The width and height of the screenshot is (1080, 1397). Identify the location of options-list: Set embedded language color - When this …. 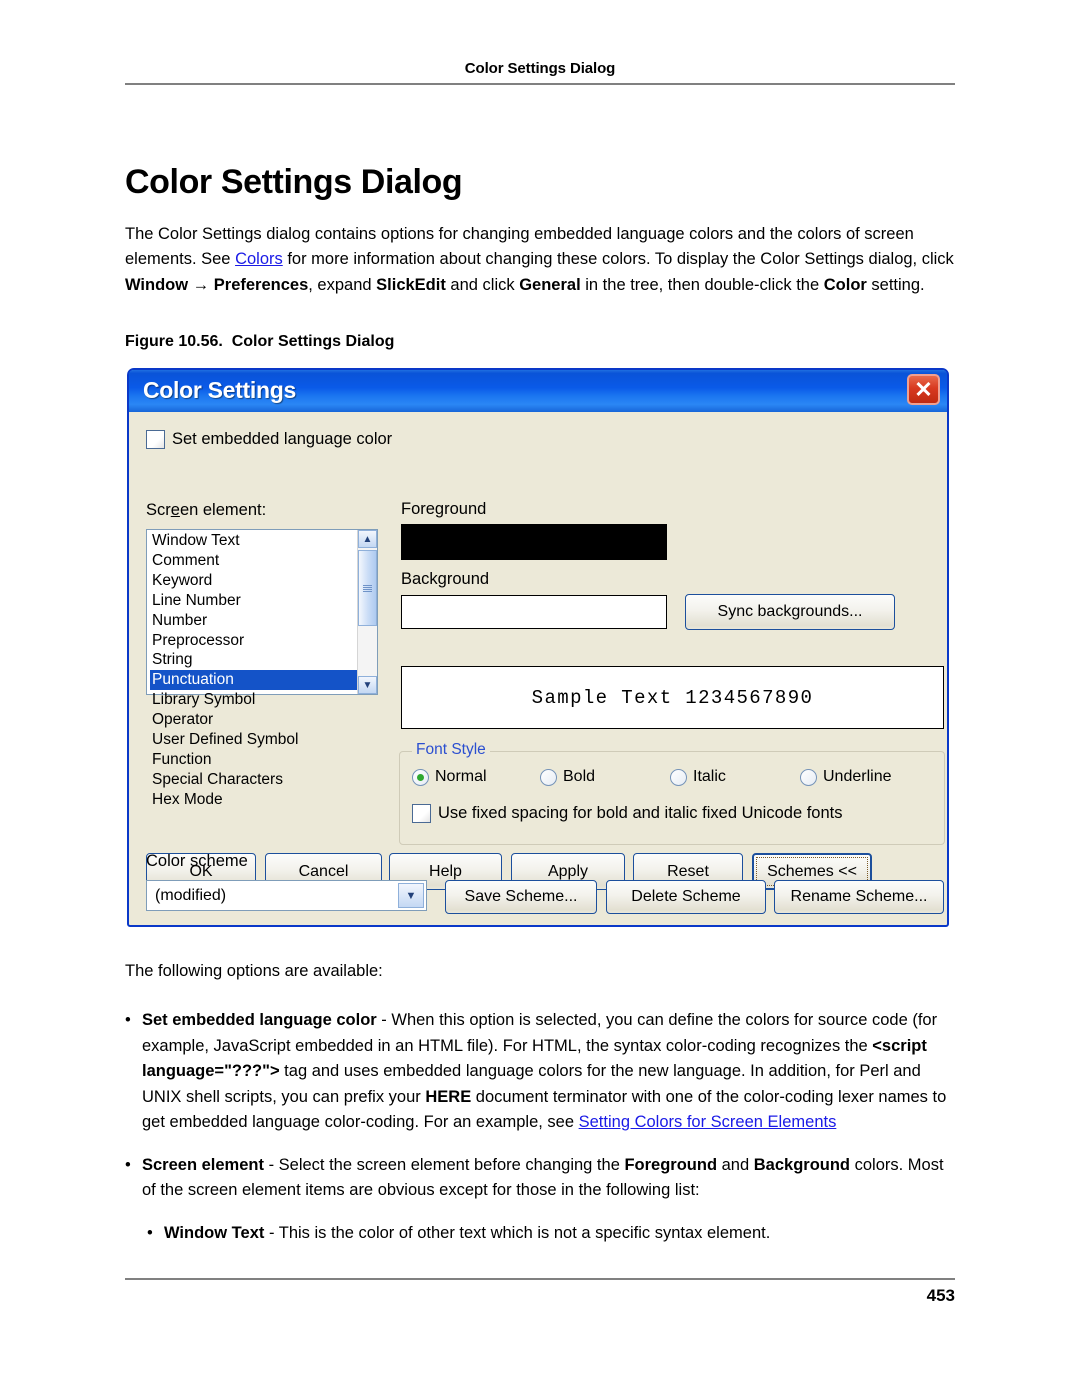
(540, 1135).